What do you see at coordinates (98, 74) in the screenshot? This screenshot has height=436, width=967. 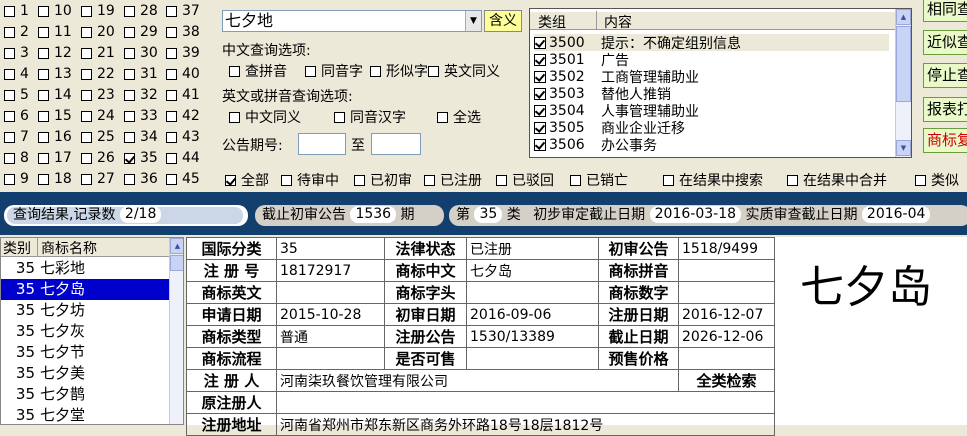 I see `class-checkbox: 22` at bounding box center [98, 74].